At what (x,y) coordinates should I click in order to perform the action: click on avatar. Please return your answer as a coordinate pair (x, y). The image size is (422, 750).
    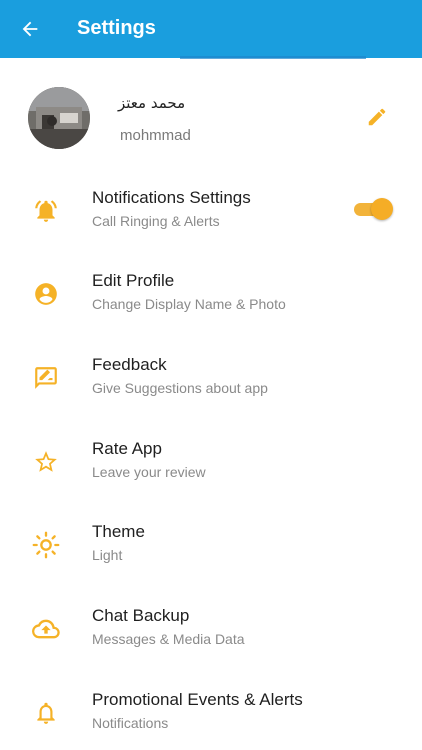
    Looking at the image, I should click on (59, 118).